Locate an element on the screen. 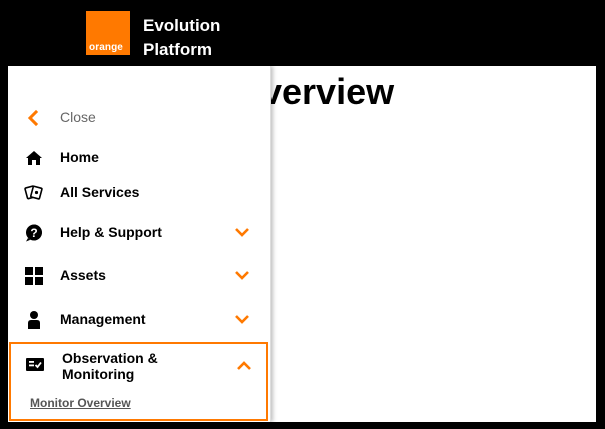 The width and height of the screenshot is (605, 429). top-header: orange Evolution Platform is located at coordinates (302, 35).